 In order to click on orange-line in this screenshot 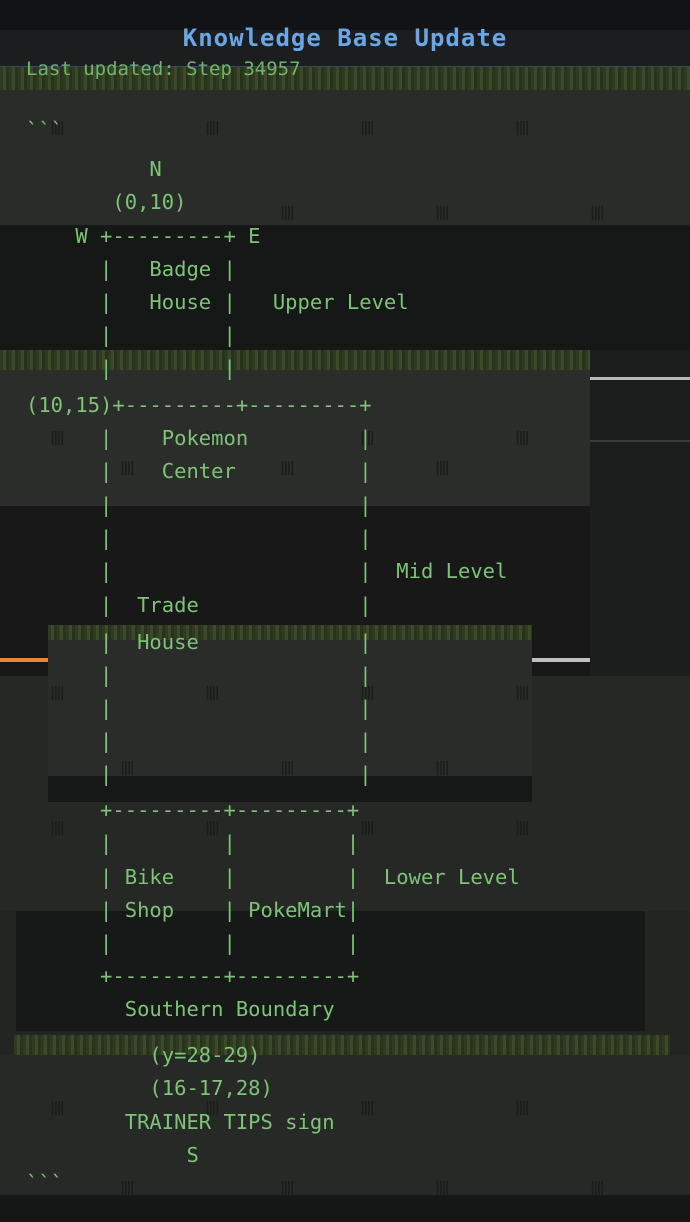, I will do `click(24, 660)`.